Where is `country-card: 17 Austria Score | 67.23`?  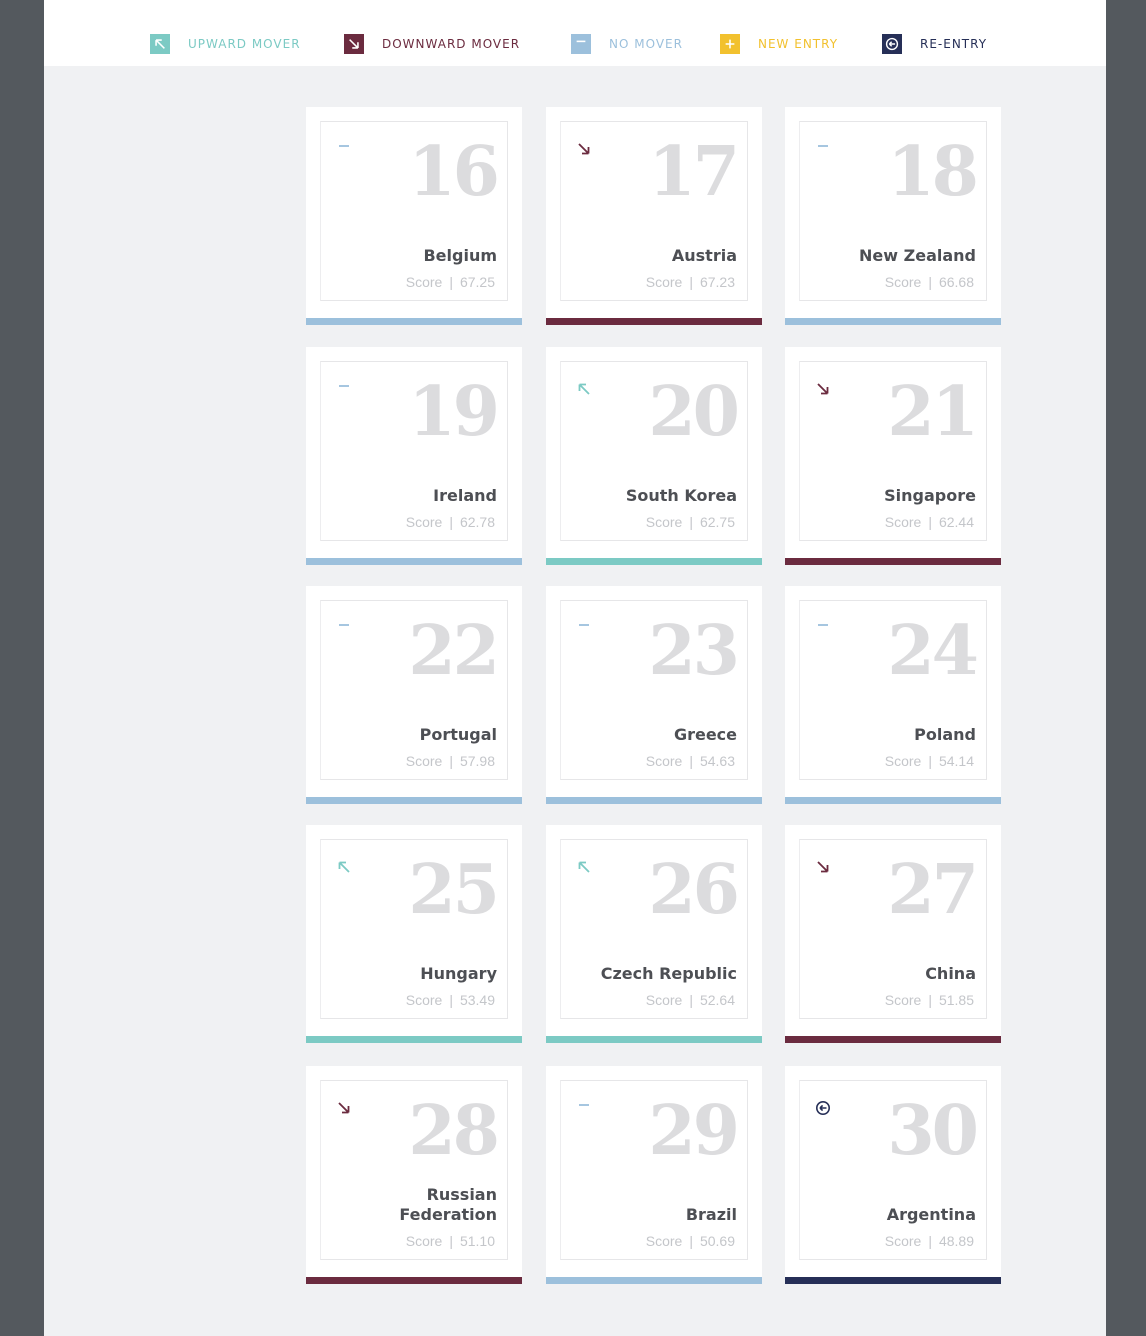
country-card: 17 Austria Score | 67.23 is located at coordinates (654, 216).